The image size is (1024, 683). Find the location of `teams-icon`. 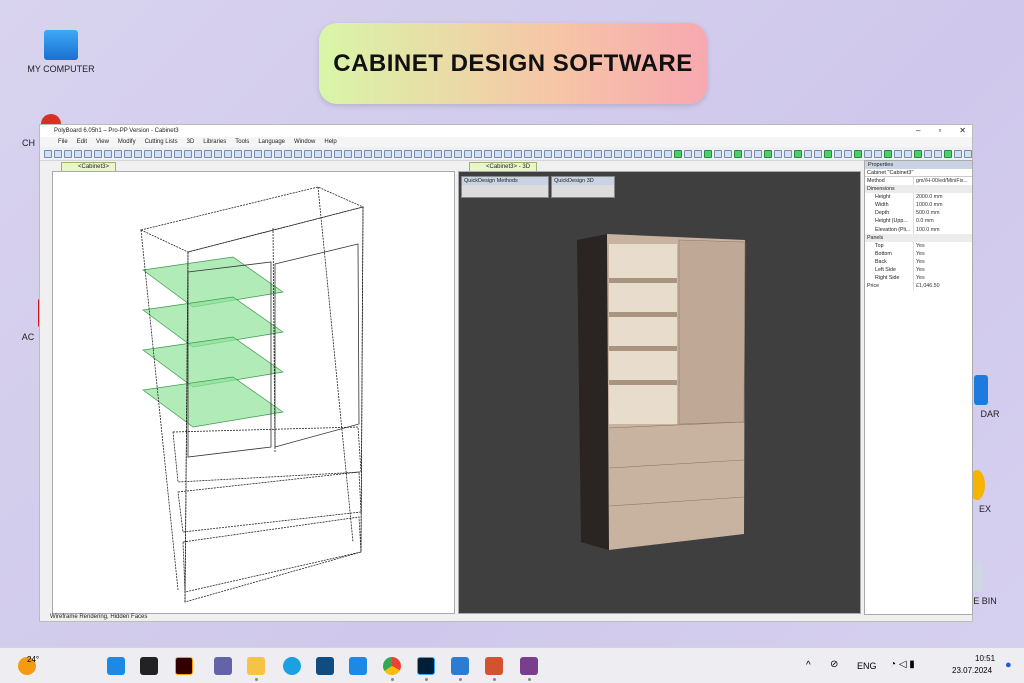

teams-icon is located at coordinates (223, 666).